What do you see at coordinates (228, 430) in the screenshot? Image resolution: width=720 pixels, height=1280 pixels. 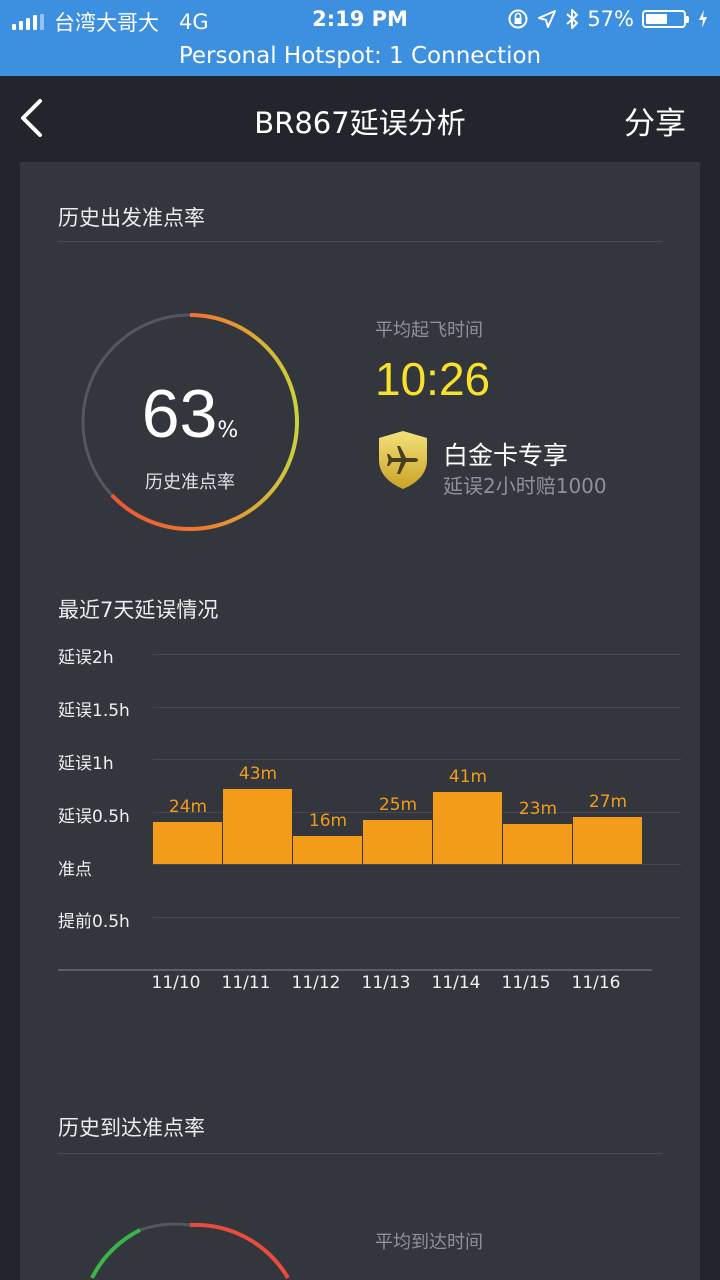 I see `ontime-rate-unit: %` at bounding box center [228, 430].